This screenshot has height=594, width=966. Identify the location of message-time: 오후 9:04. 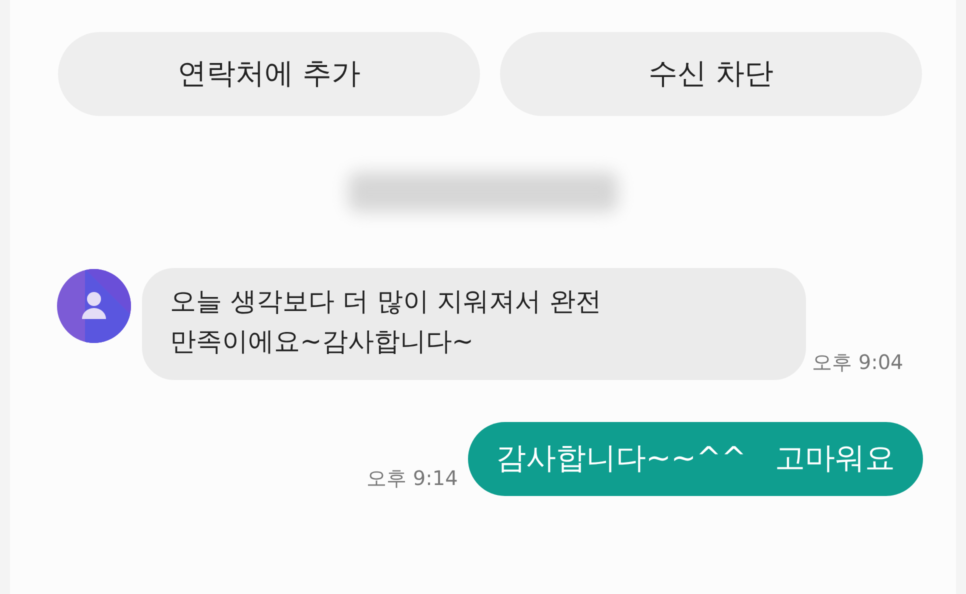
(858, 362).